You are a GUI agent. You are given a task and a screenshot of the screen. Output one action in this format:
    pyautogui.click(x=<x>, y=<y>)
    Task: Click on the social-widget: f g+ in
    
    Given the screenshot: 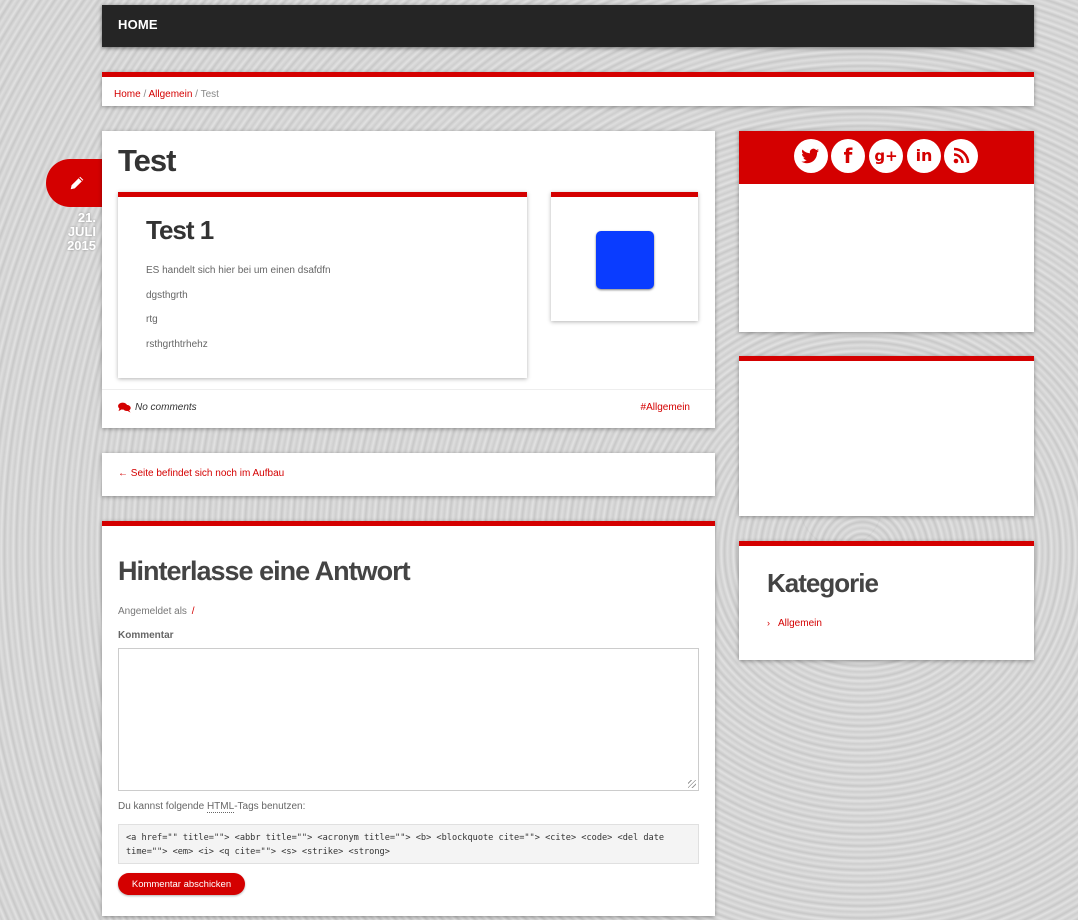 What is the action you would take?
    pyautogui.click(x=886, y=231)
    